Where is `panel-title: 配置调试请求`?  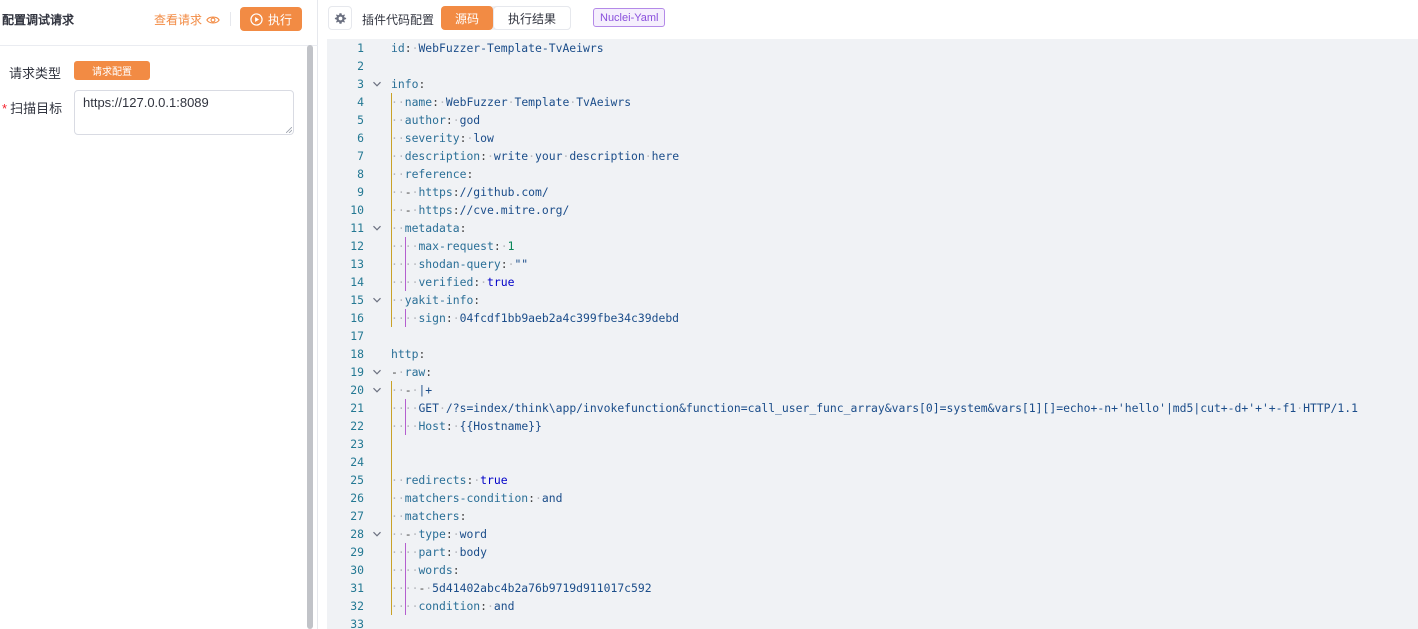
panel-title: 配置调试请求 is located at coordinates (38, 20).